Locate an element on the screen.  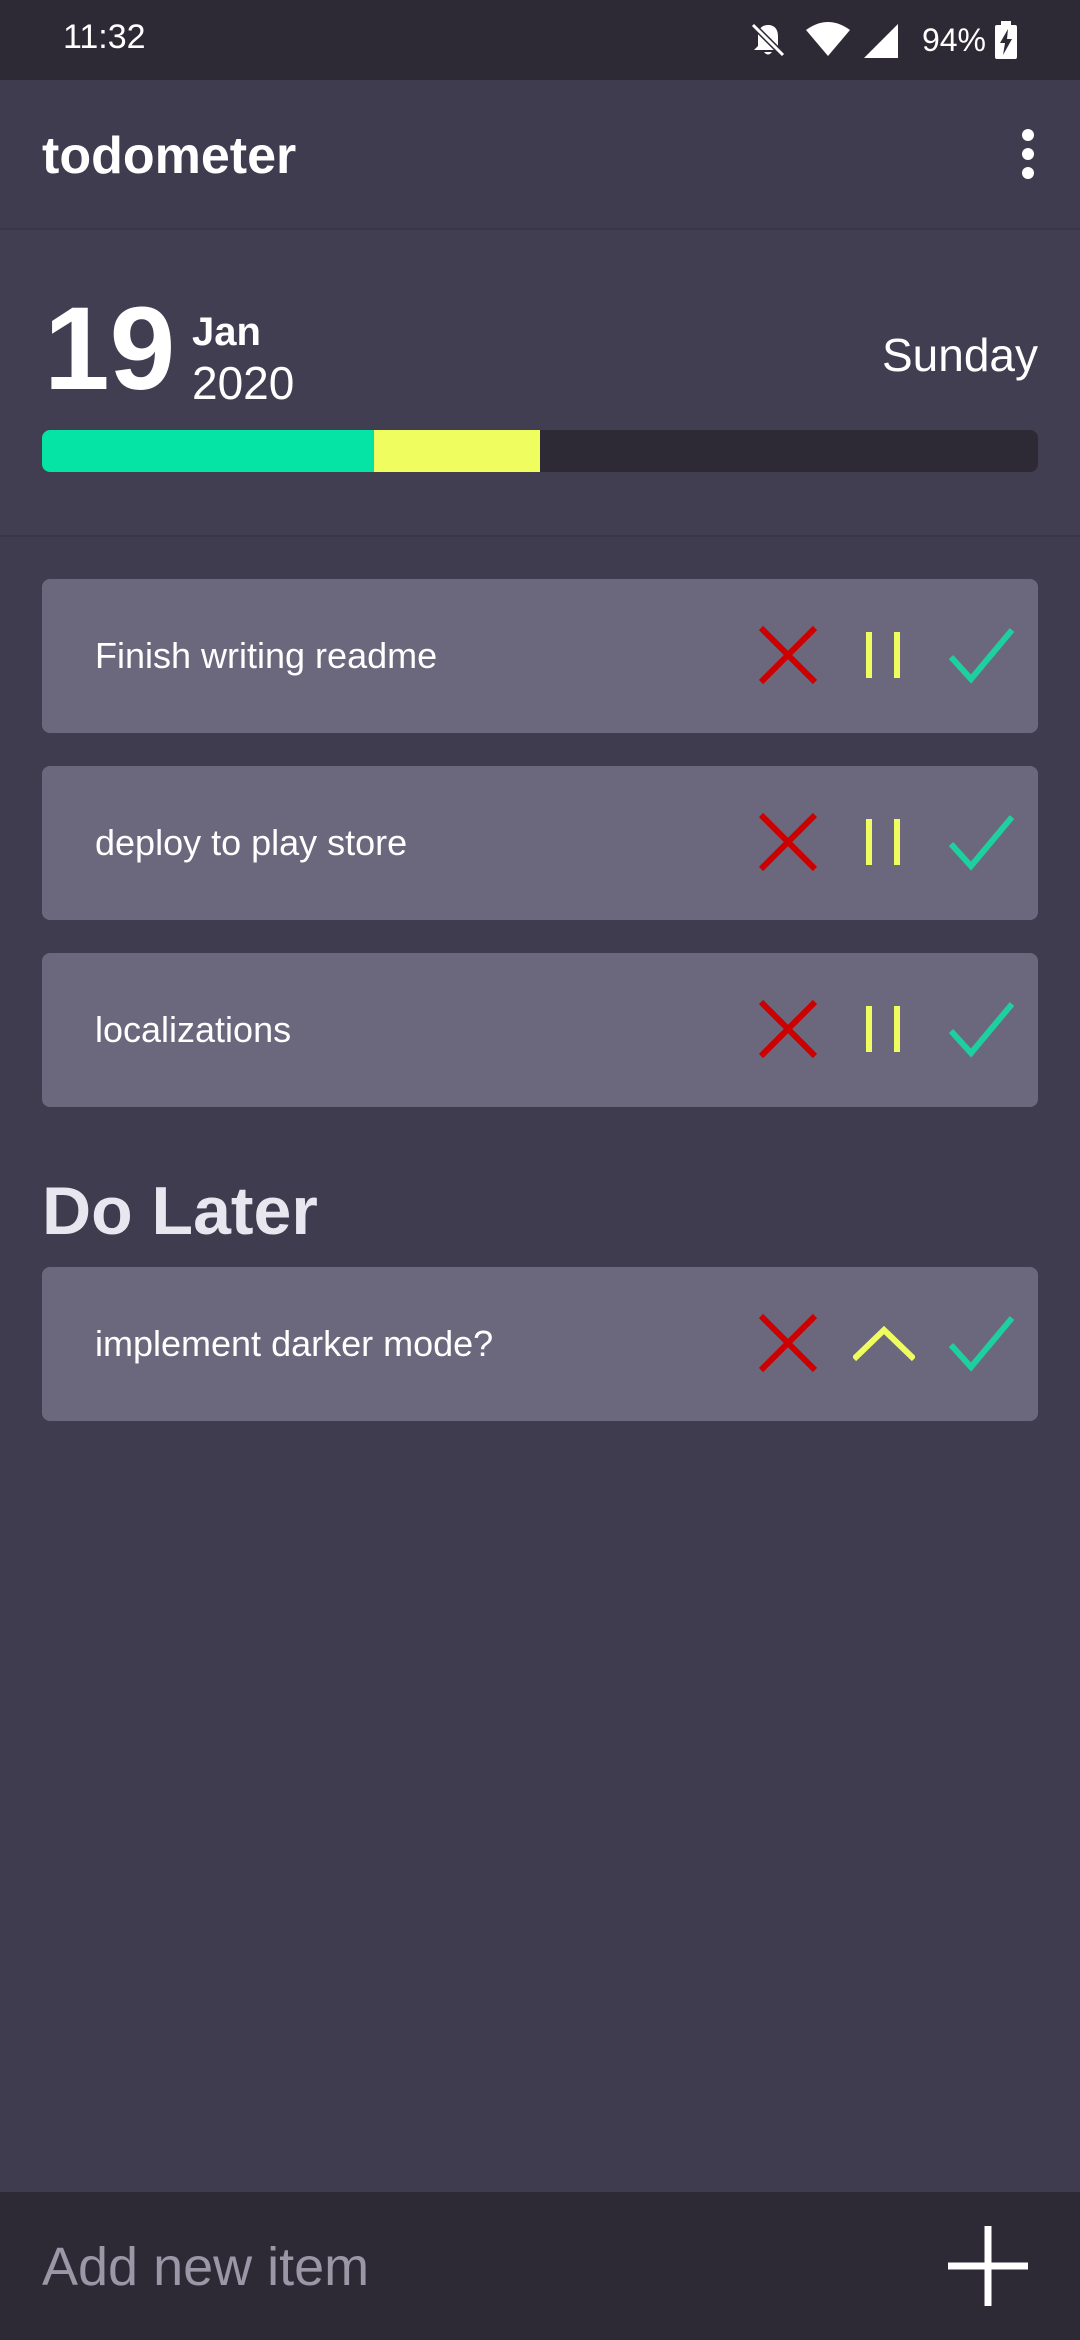
progress-bar is located at coordinates (540, 451).